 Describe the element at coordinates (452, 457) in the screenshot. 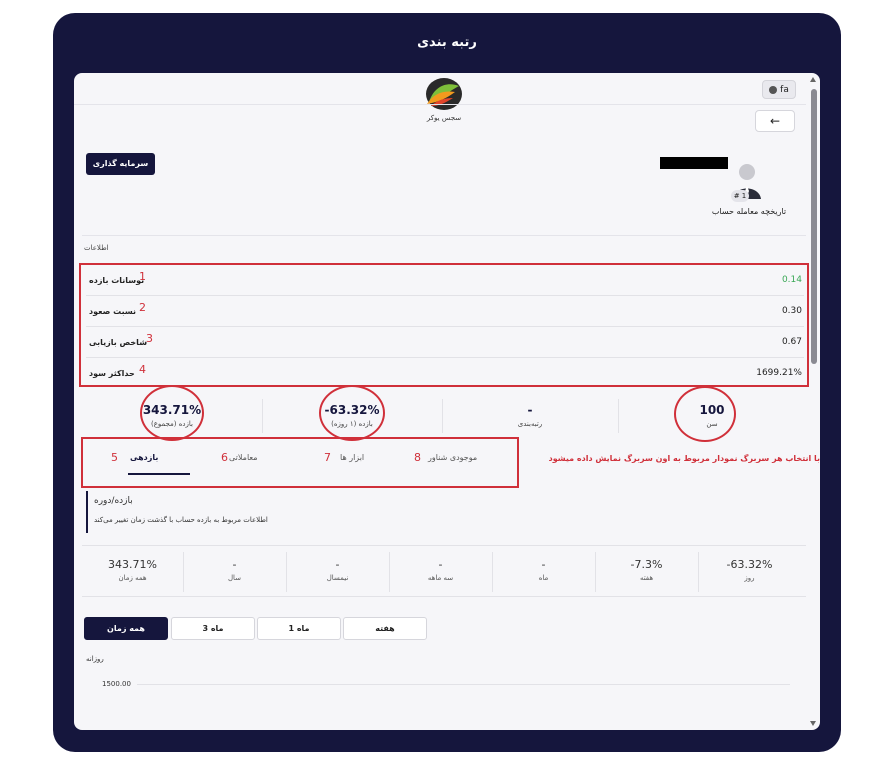

I see `tab-floating-balance: موجودی شناور` at that location.